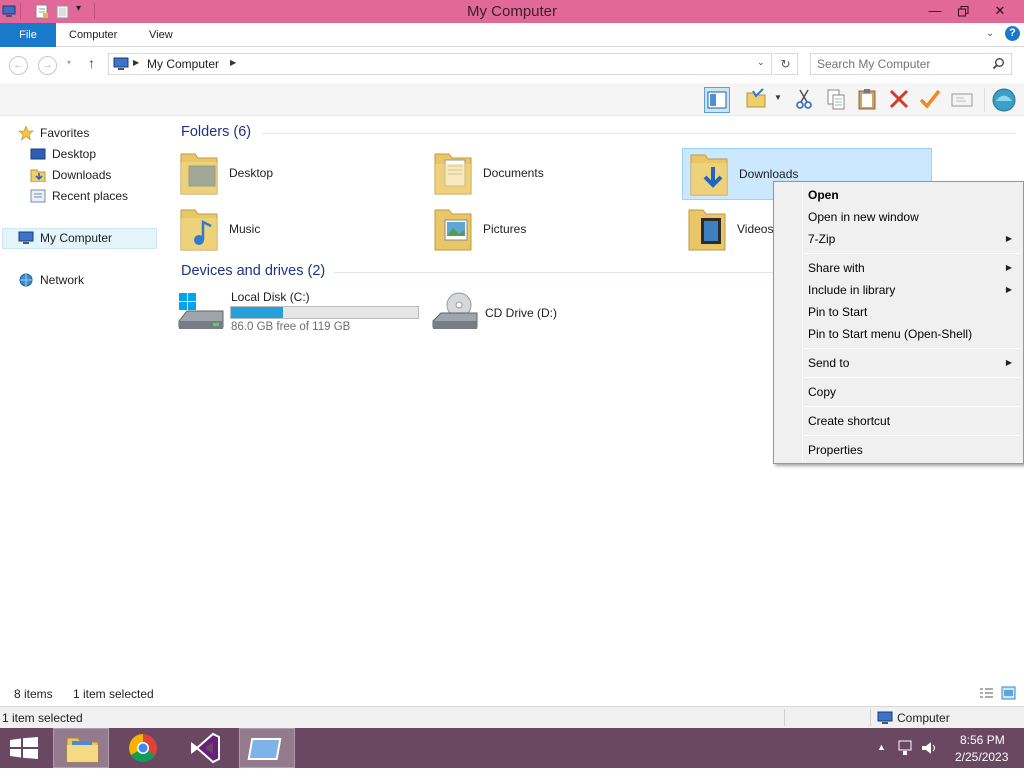  I want to click on minimize-button: —, so click(935, 11).